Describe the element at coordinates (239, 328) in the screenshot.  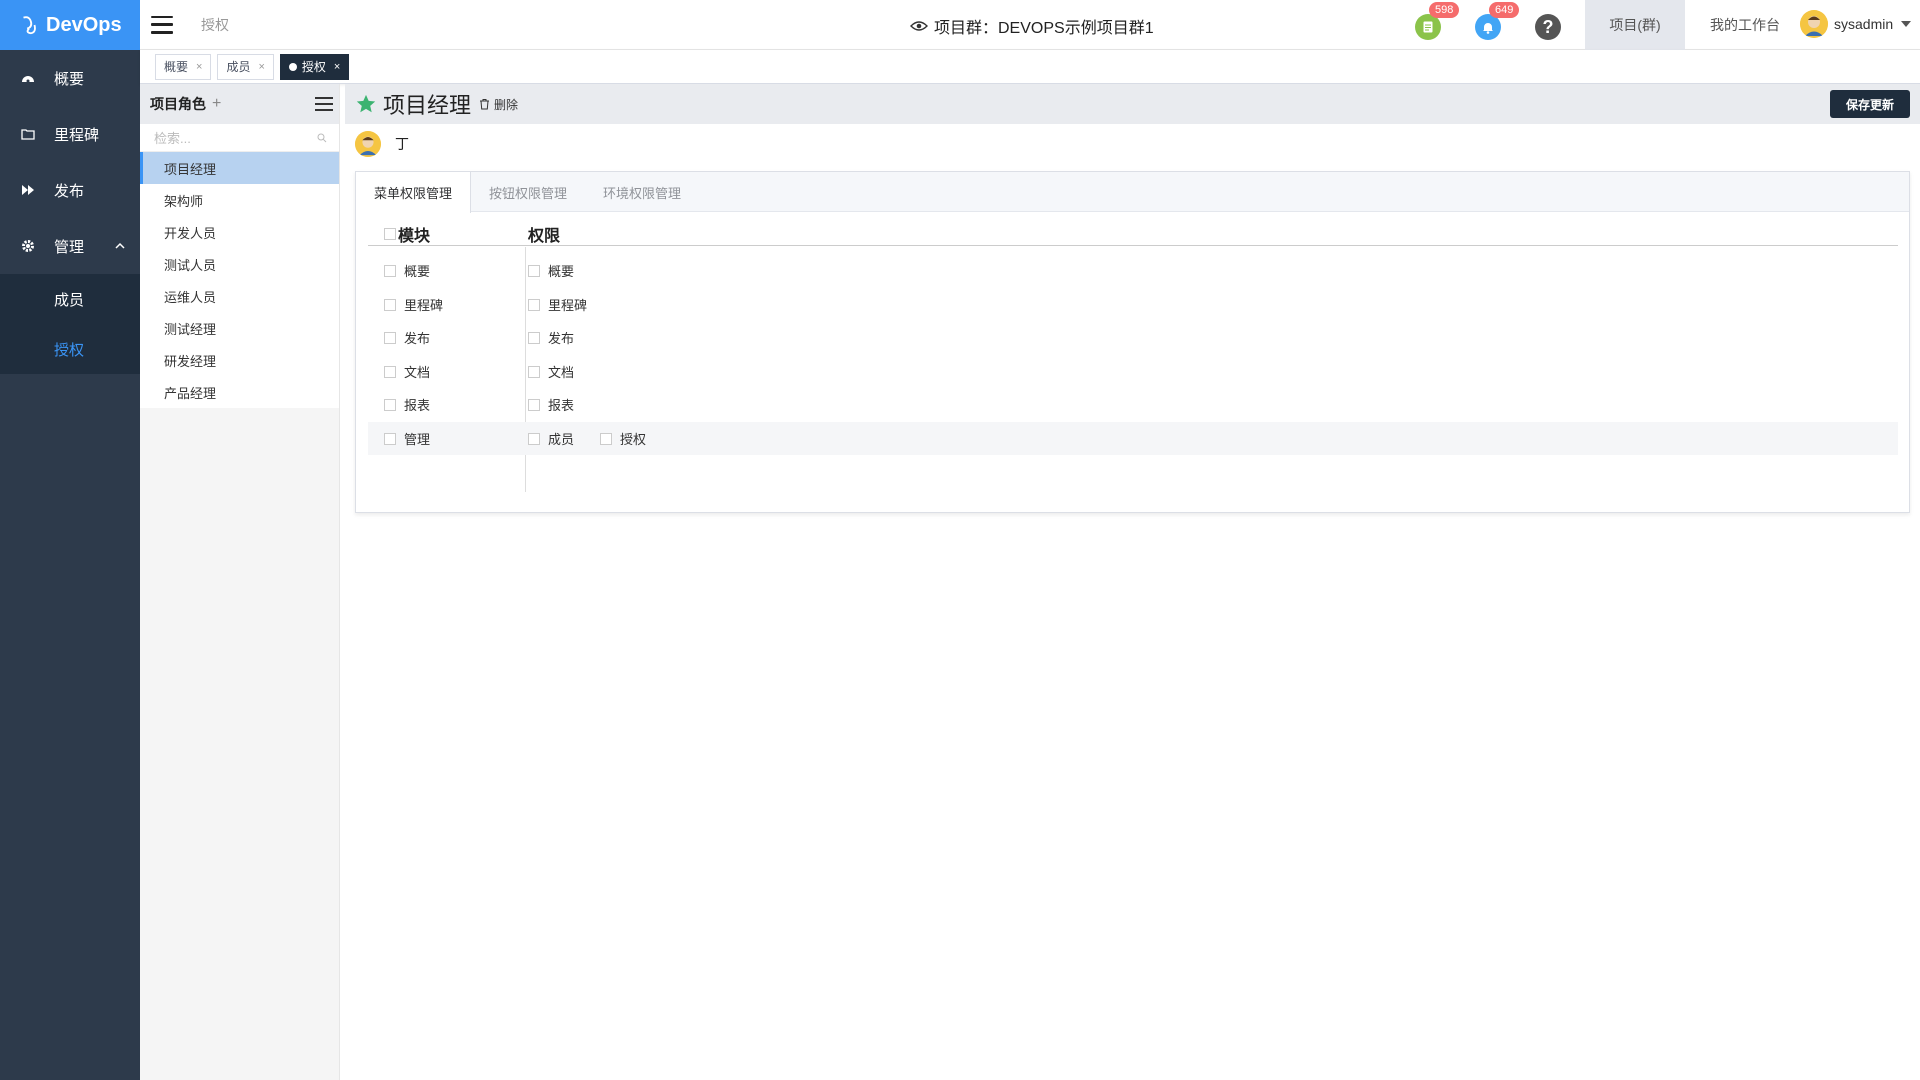
I see `role-item-test-manager: 测试经理` at that location.